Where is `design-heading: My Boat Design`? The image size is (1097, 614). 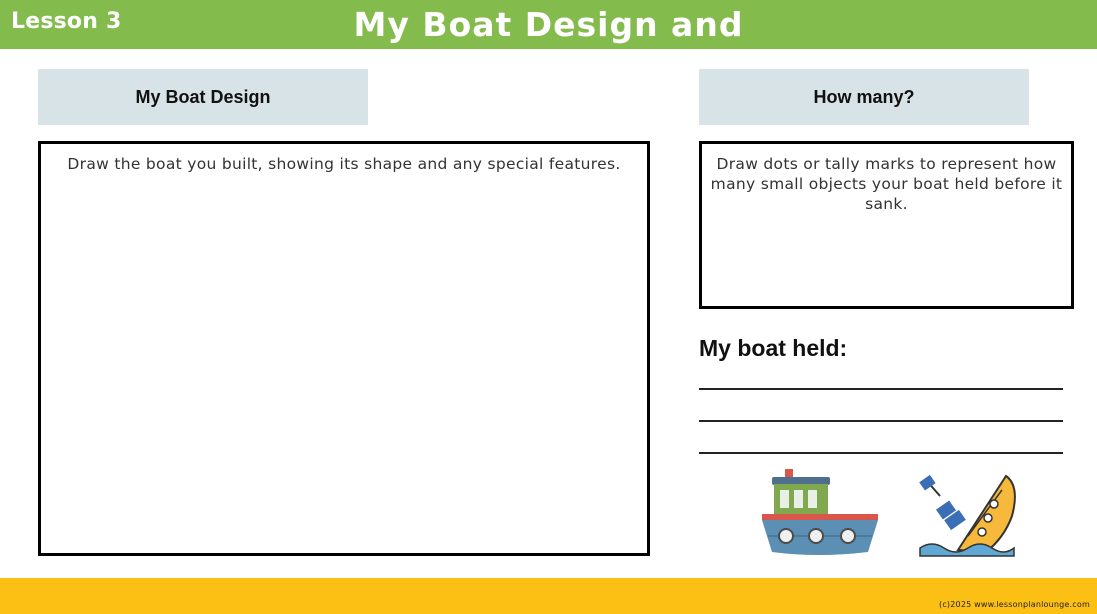
design-heading: My Boat Design is located at coordinates (203, 96).